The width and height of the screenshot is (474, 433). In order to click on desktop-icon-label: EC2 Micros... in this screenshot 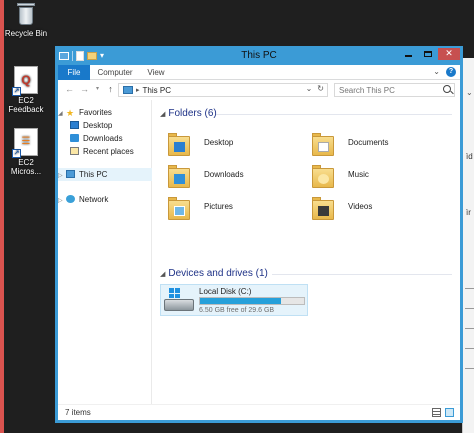, I will do `click(26, 167)`.